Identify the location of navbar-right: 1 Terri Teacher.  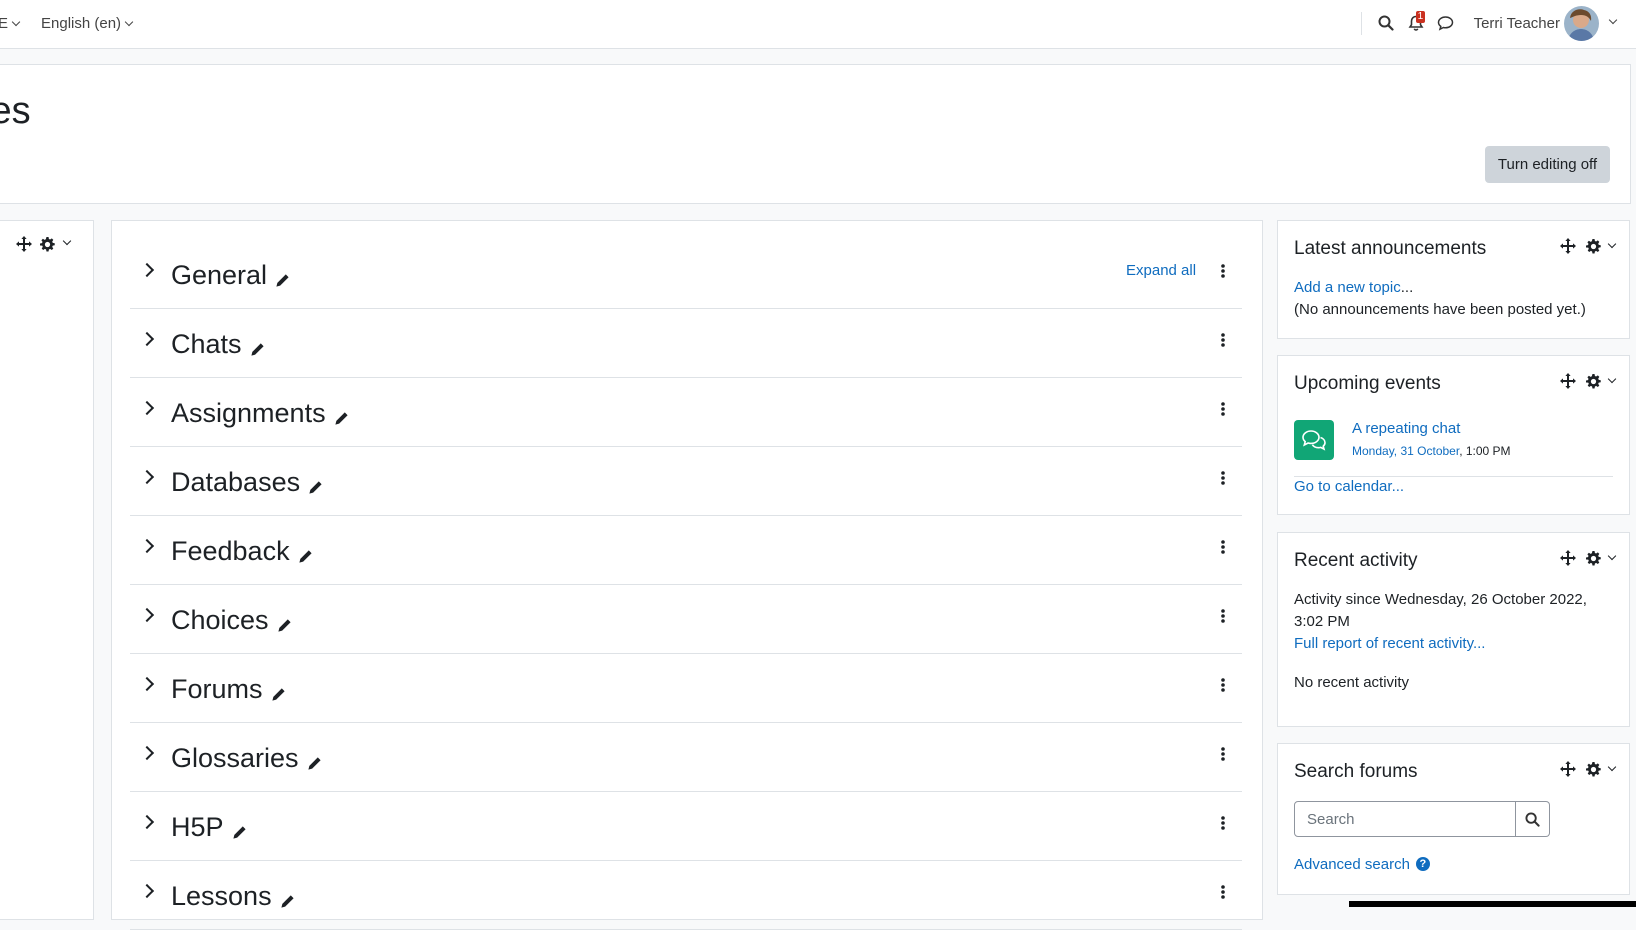
(1498, 23).